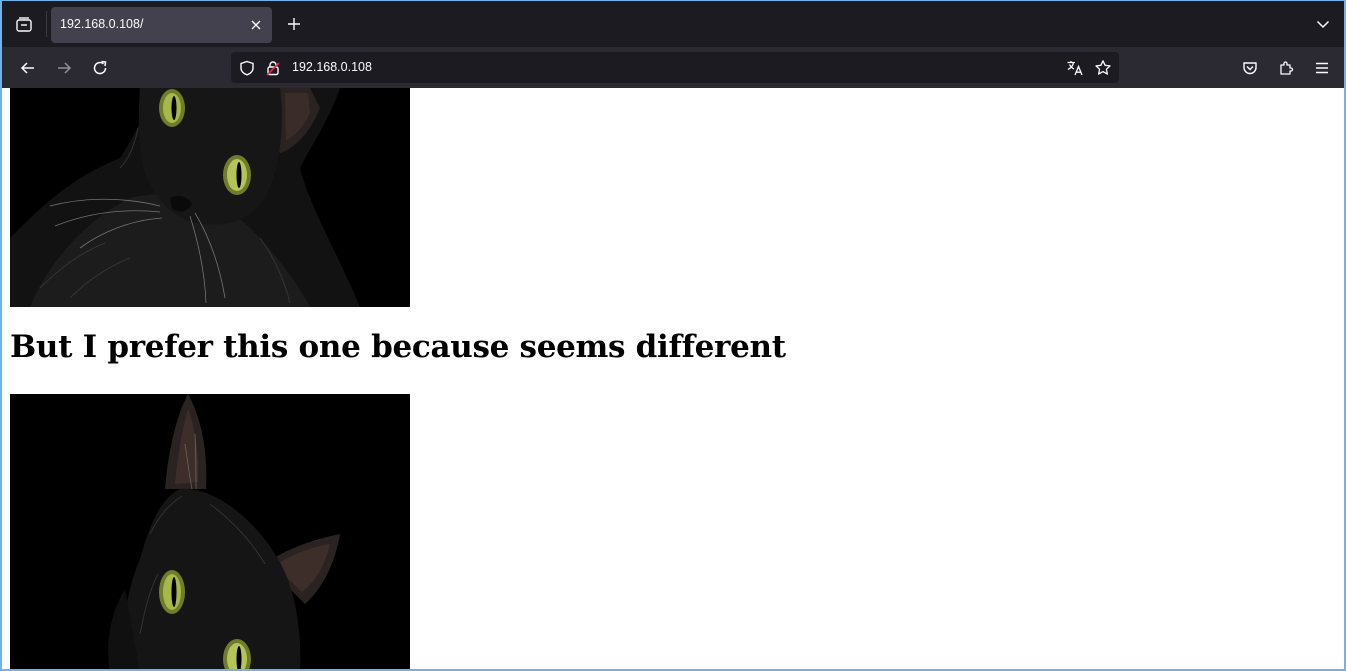  Describe the element at coordinates (1103, 68) in the screenshot. I see `star-icon` at that location.